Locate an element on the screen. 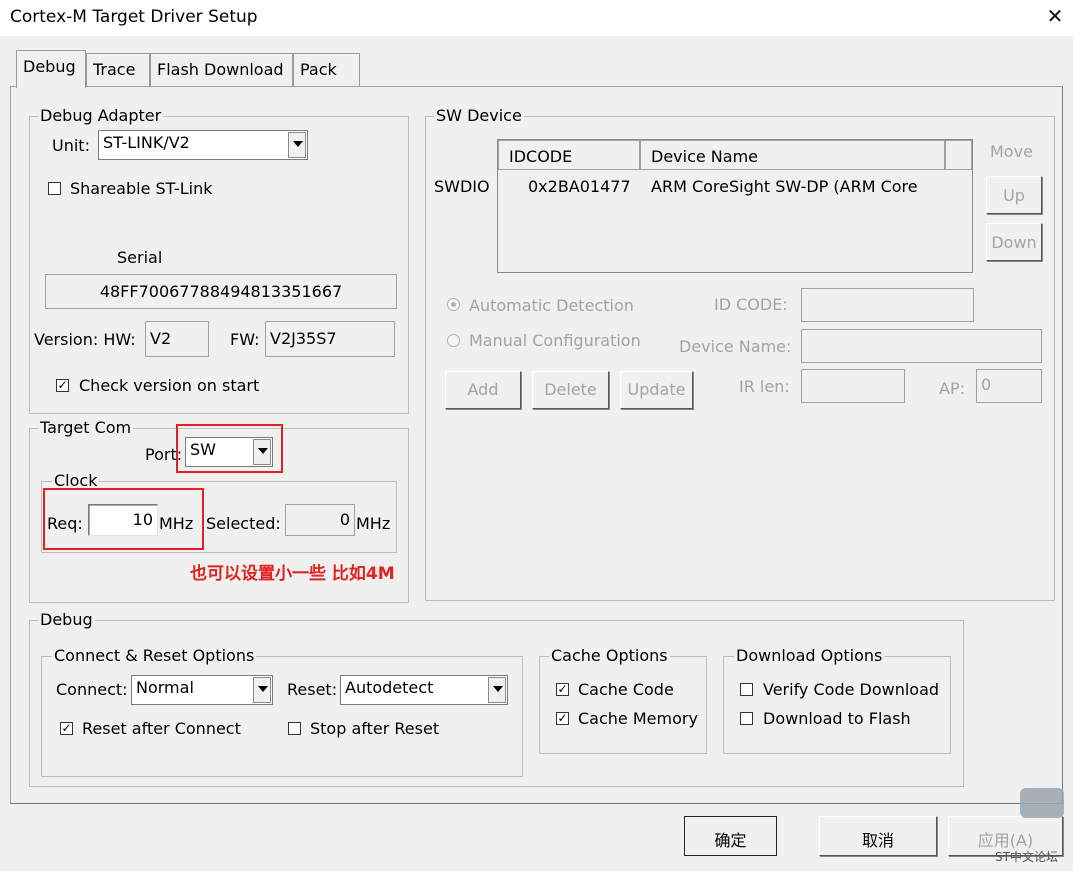 This screenshot has width=1073, height=871. shareable-checkbox is located at coordinates (54, 188).